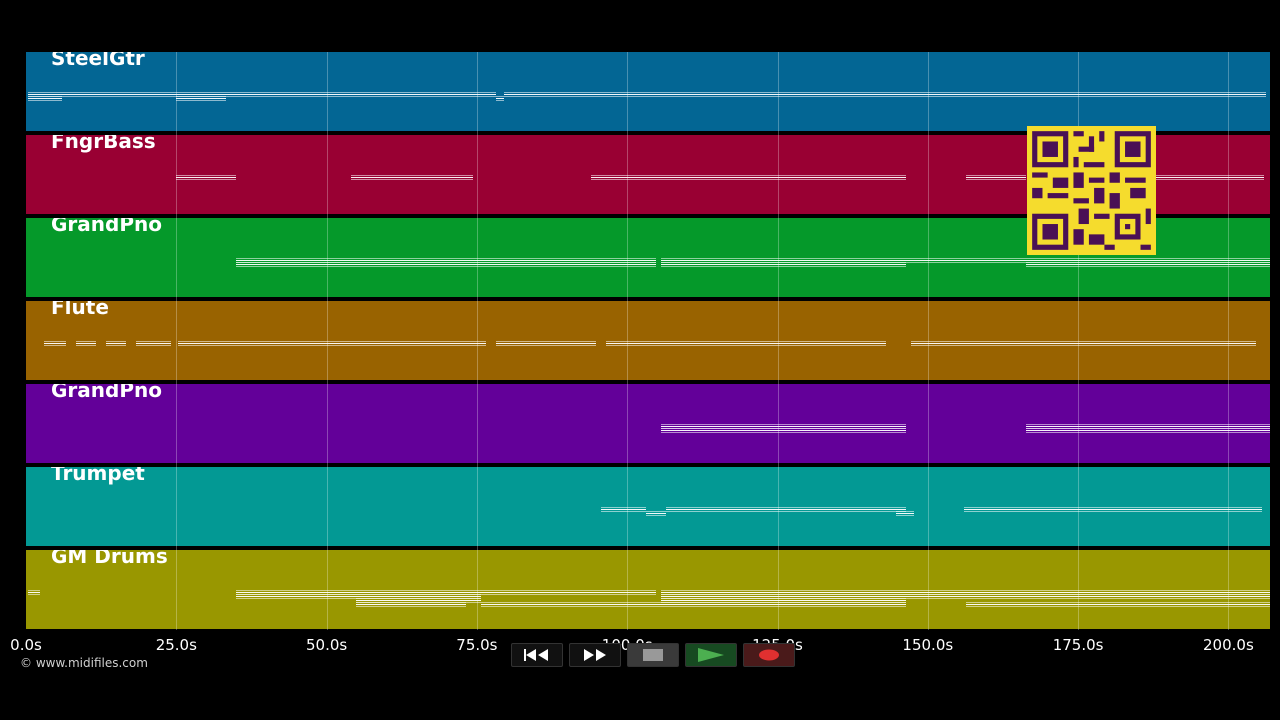 Image resolution: width=1280 pixels, height=720 pixels. I want to click on tick-label: 50.0s, so click(326, 645).